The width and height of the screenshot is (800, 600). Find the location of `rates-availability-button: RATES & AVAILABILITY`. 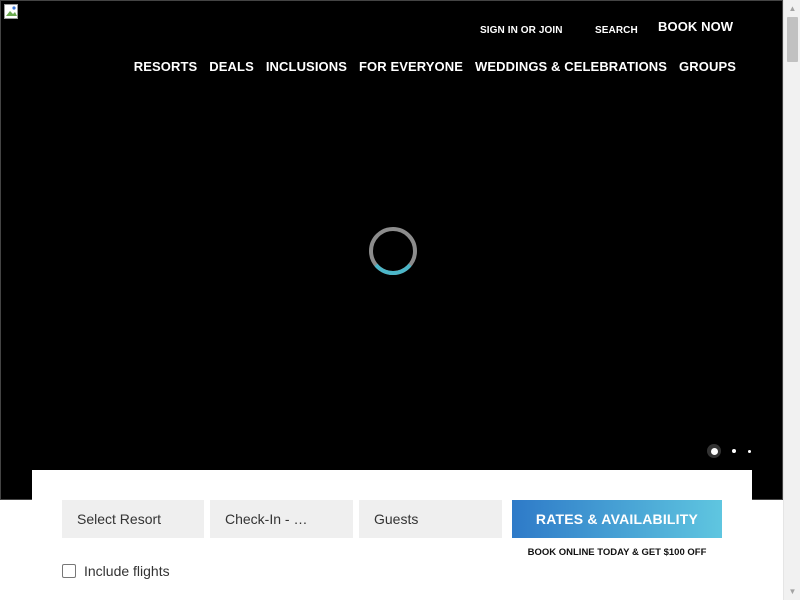

rates-availability-button: RATES & AVAILABILITY is located at coordinates (617, 519).